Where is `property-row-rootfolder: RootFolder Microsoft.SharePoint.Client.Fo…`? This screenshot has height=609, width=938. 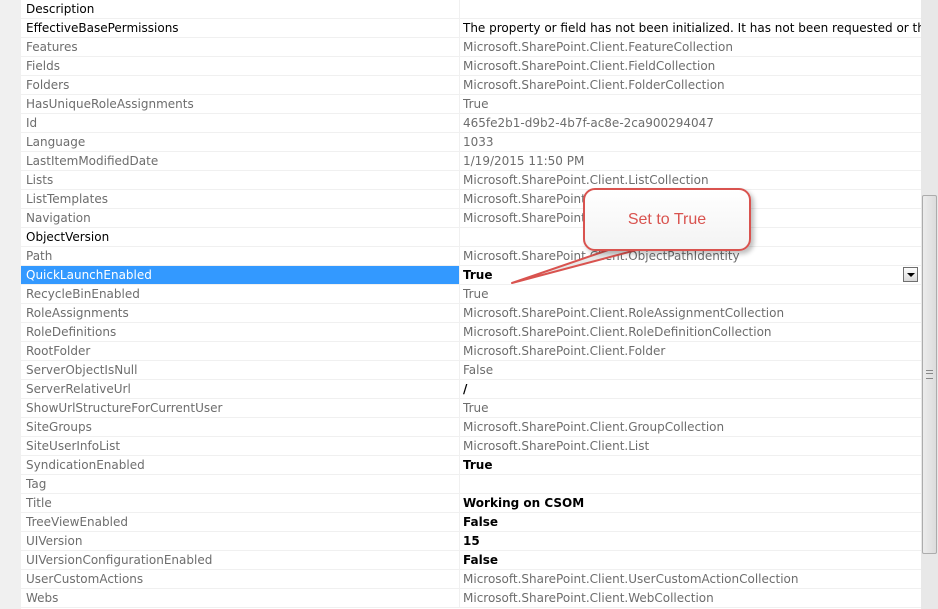
property-row-rootfolder: RootFolder Microsoft.SharePoint.Client.Fo… is located at coordinates (471, 351).